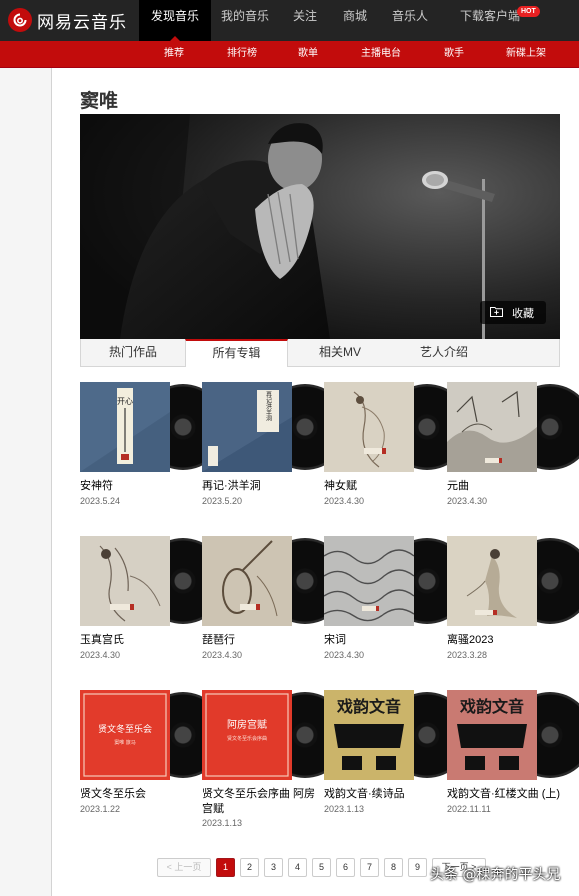 This screenshot has height=896, width=579. Describe the element at coordinates (244, 16) in the screenshot. I see `nav-label: 我的音乐` at that location.